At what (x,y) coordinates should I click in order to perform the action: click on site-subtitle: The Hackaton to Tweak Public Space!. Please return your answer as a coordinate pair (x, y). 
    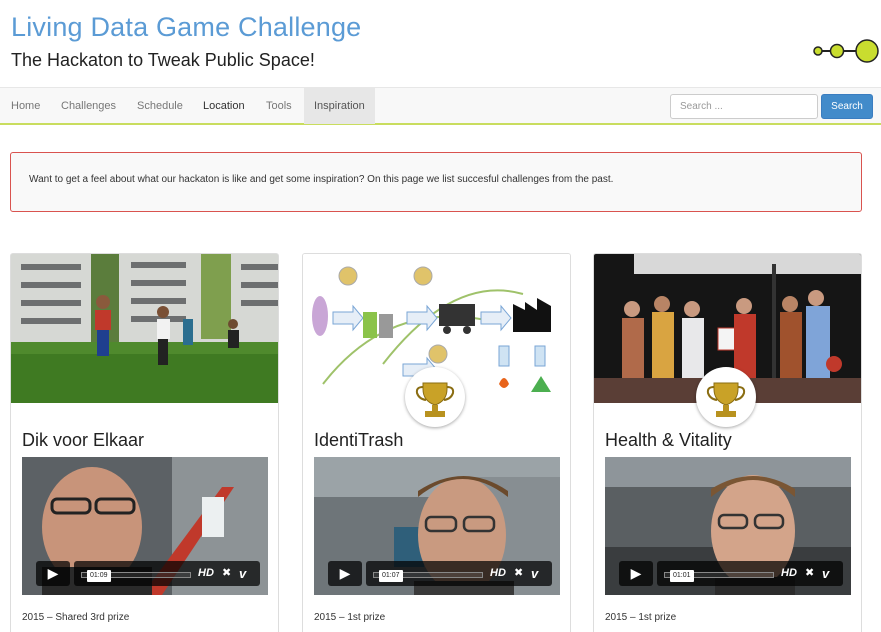
    Looking at the image, I should click on (163, 60).